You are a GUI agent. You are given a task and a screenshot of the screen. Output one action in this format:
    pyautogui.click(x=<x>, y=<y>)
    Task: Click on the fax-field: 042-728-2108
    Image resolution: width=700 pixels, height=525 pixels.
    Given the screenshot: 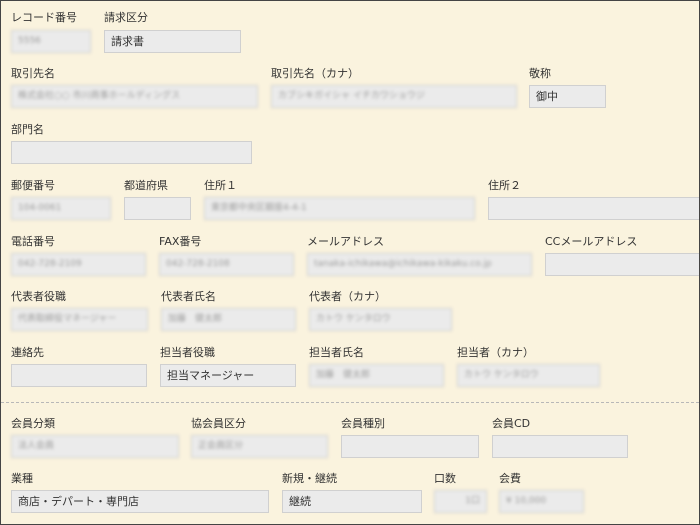 What is the action you would take?
    pyautogui.click(x=226, y=264)
    